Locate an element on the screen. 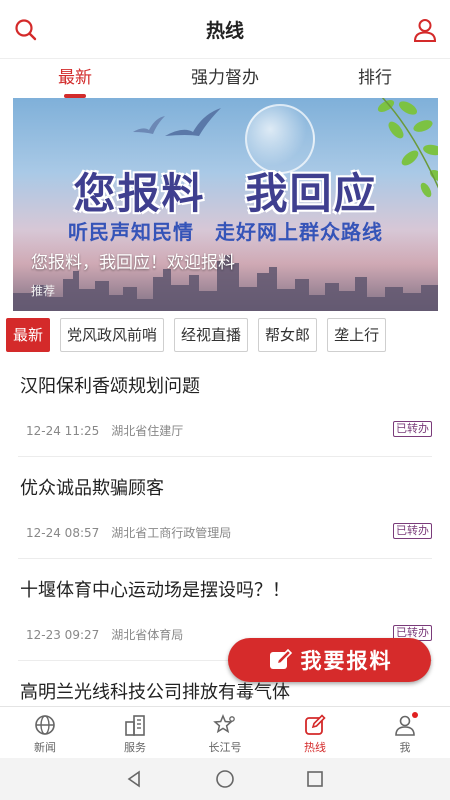 The height and width of the screenshot is (800, 450). list-item: 汉阳保利香颂规划问题 12-24 11:25 湖北省住建厅 已转办 is located at coordinates (225, 406).